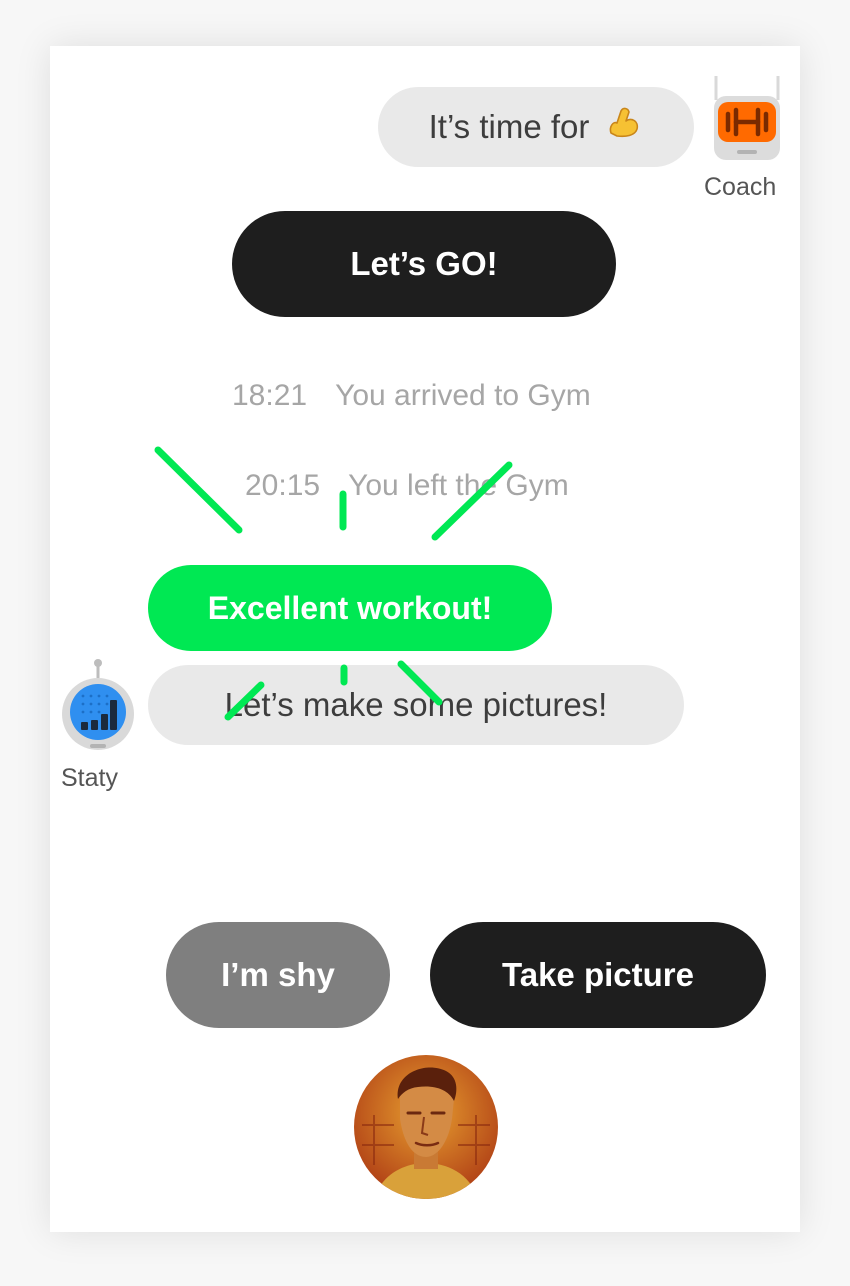 The height and width of the screenshot is (1286, 850). Describe the element at coordinates (623, 127) in the screenshot. I see `flexed-biceps-icon` at that location.